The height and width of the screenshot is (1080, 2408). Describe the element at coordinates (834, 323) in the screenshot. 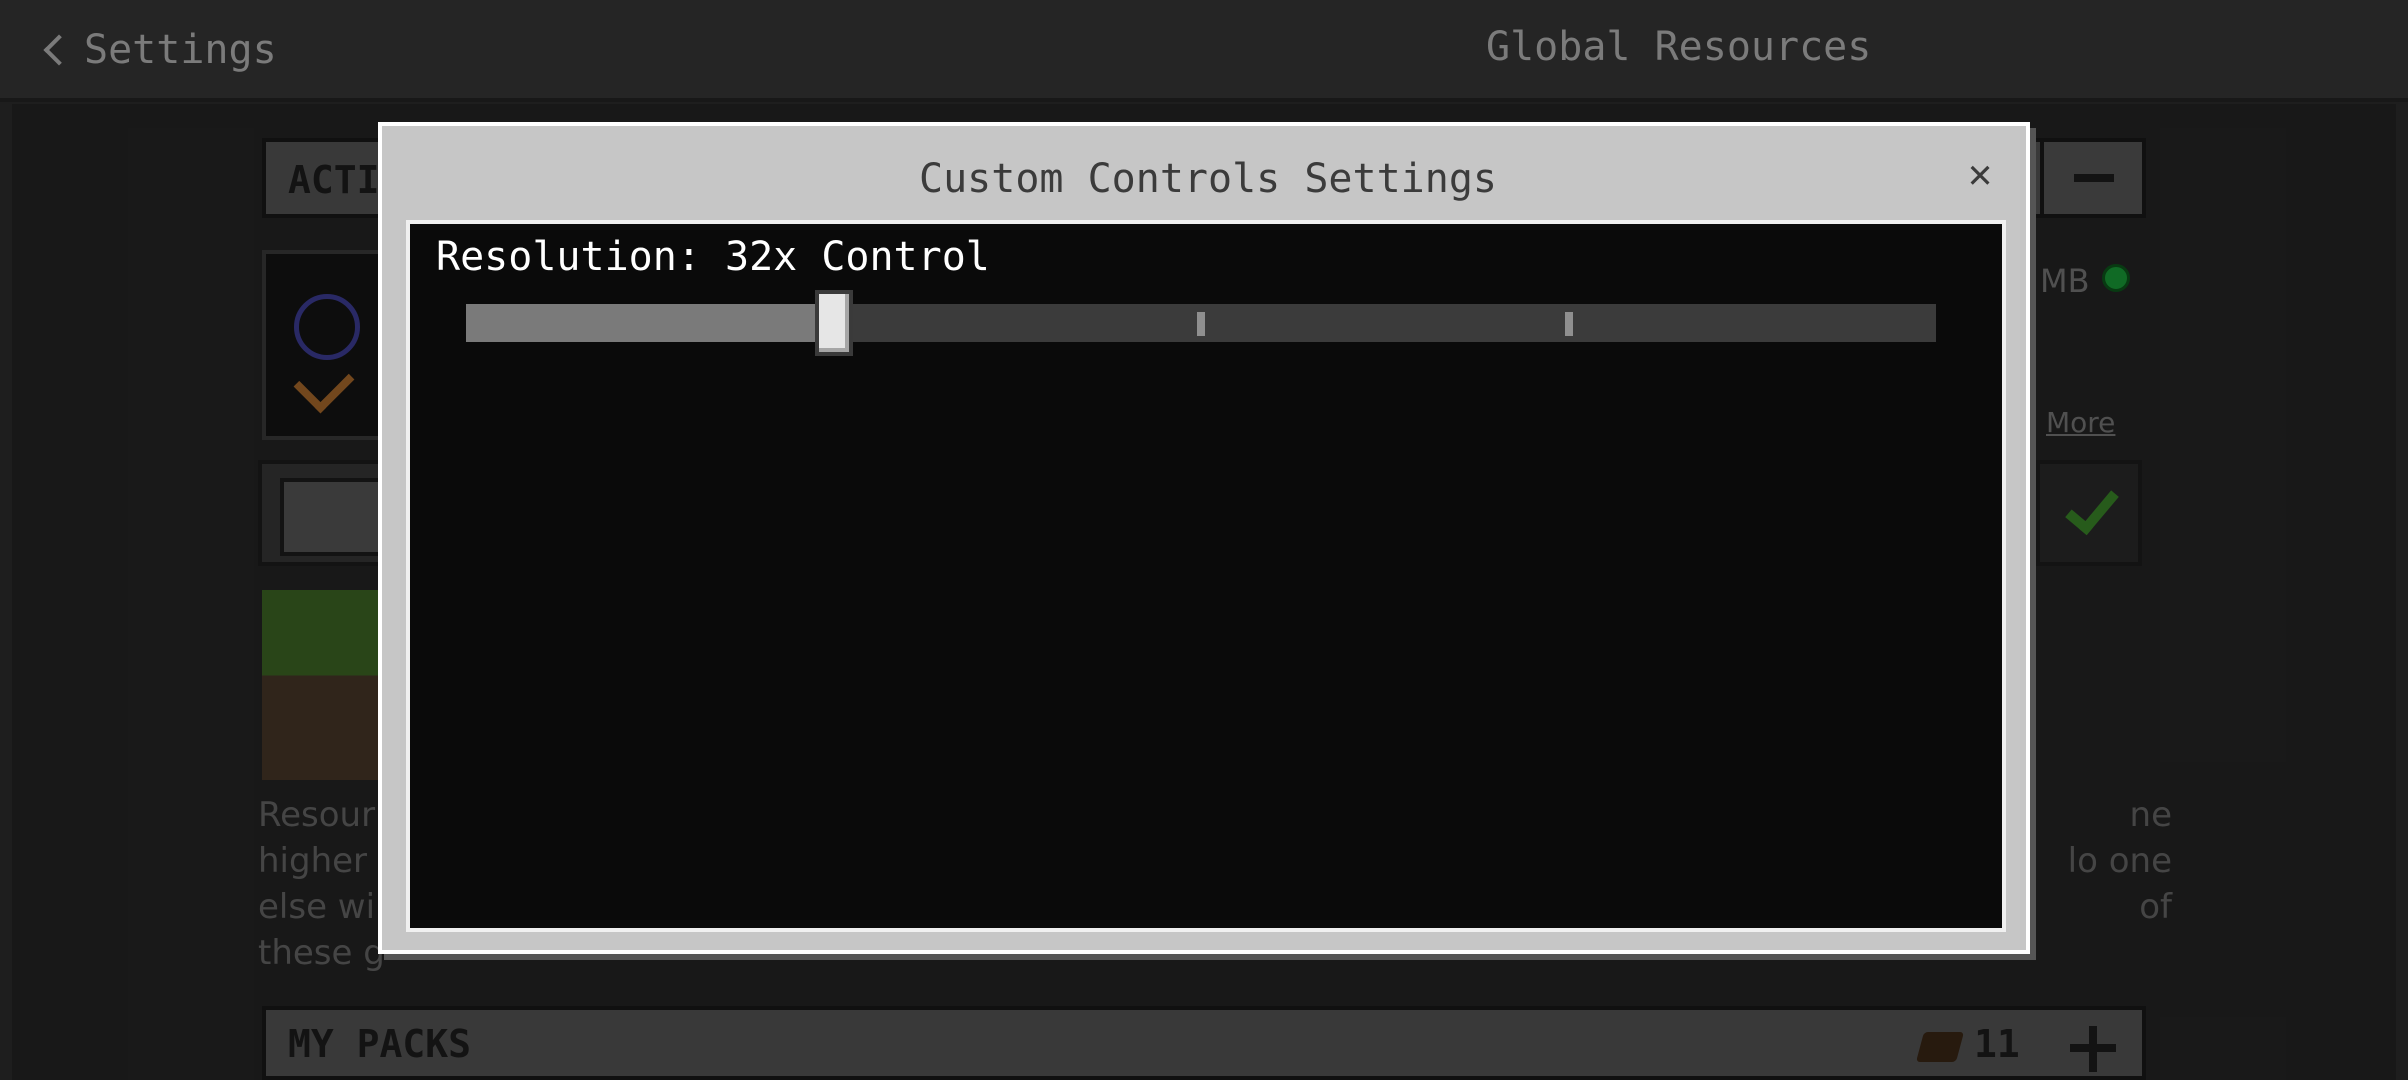

I see `slider-thumb` at that location.